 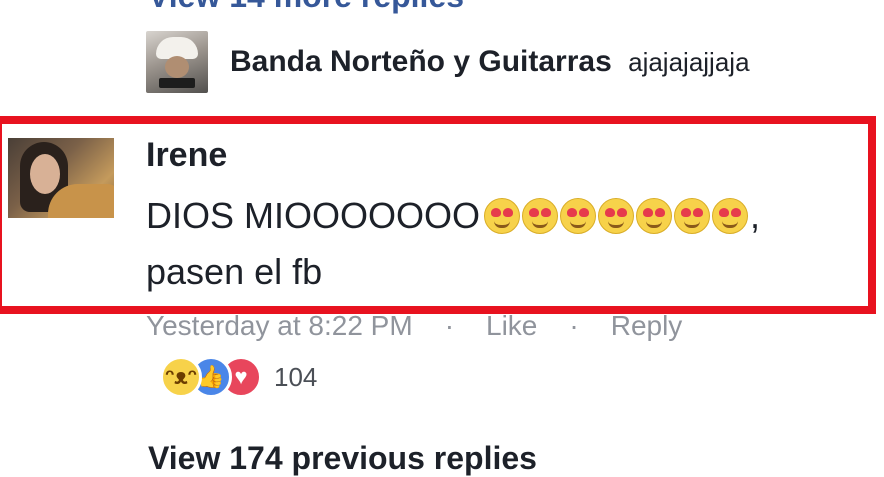 What do you see at coordinates (421, 61) in the screenshot?
I see `reply-author-name: Banda Norteño y Guitarras` at bounding box center [421, 61].